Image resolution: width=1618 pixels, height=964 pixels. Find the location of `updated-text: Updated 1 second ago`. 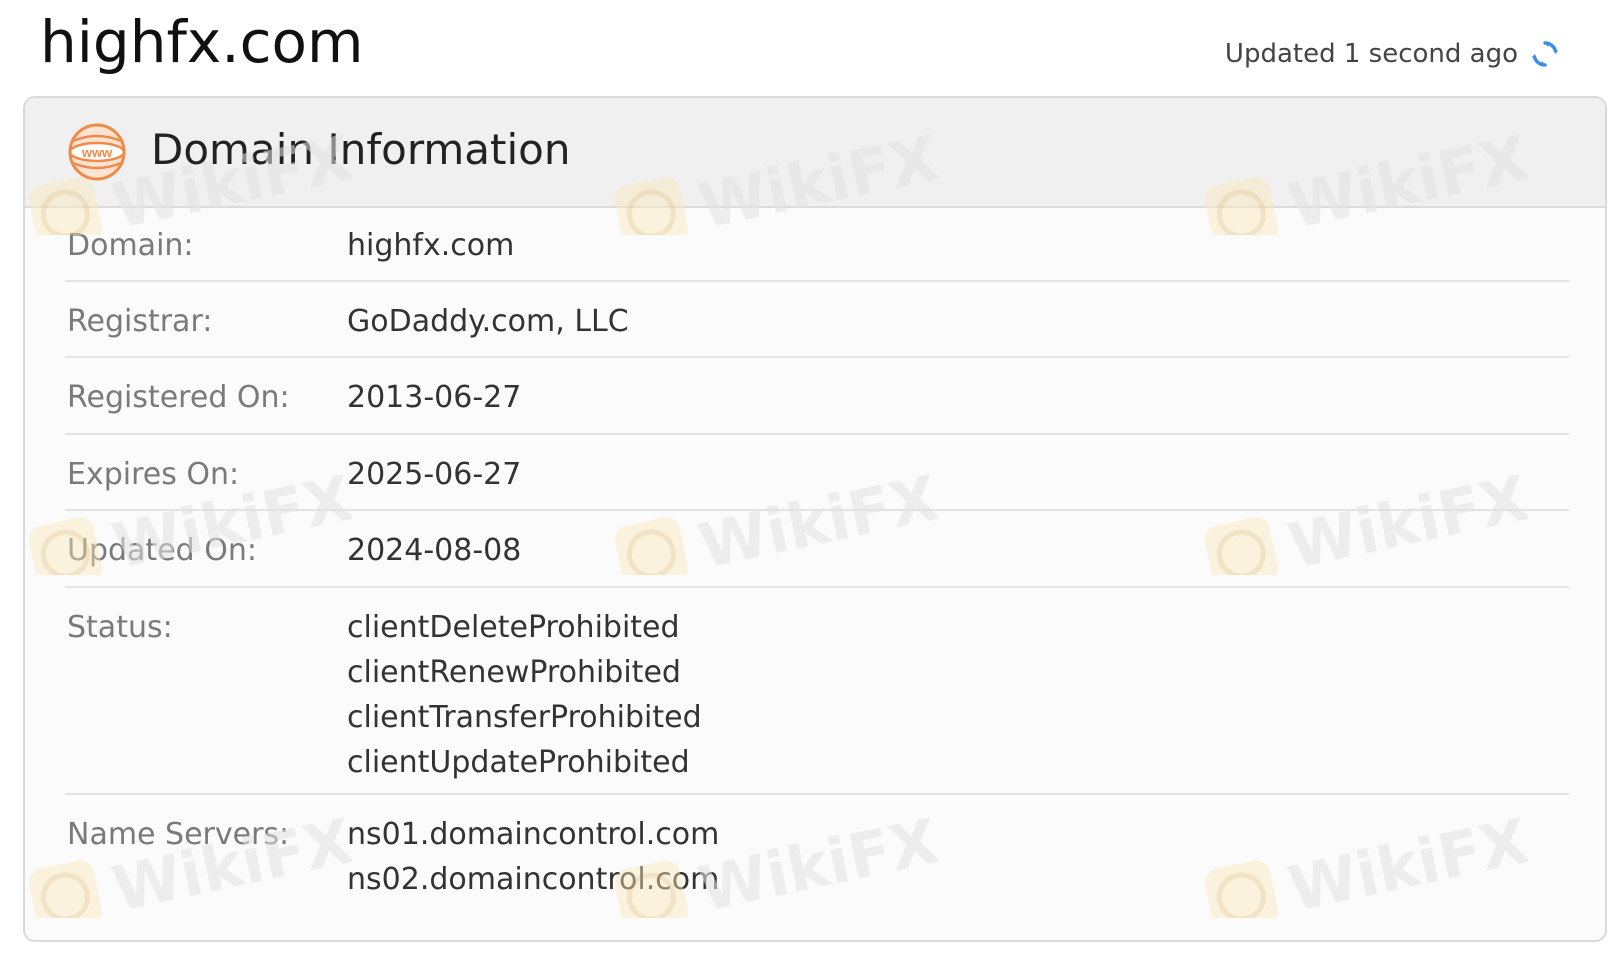

updated-text: Updated 1 second ago is located at coordinates (1371, 54).